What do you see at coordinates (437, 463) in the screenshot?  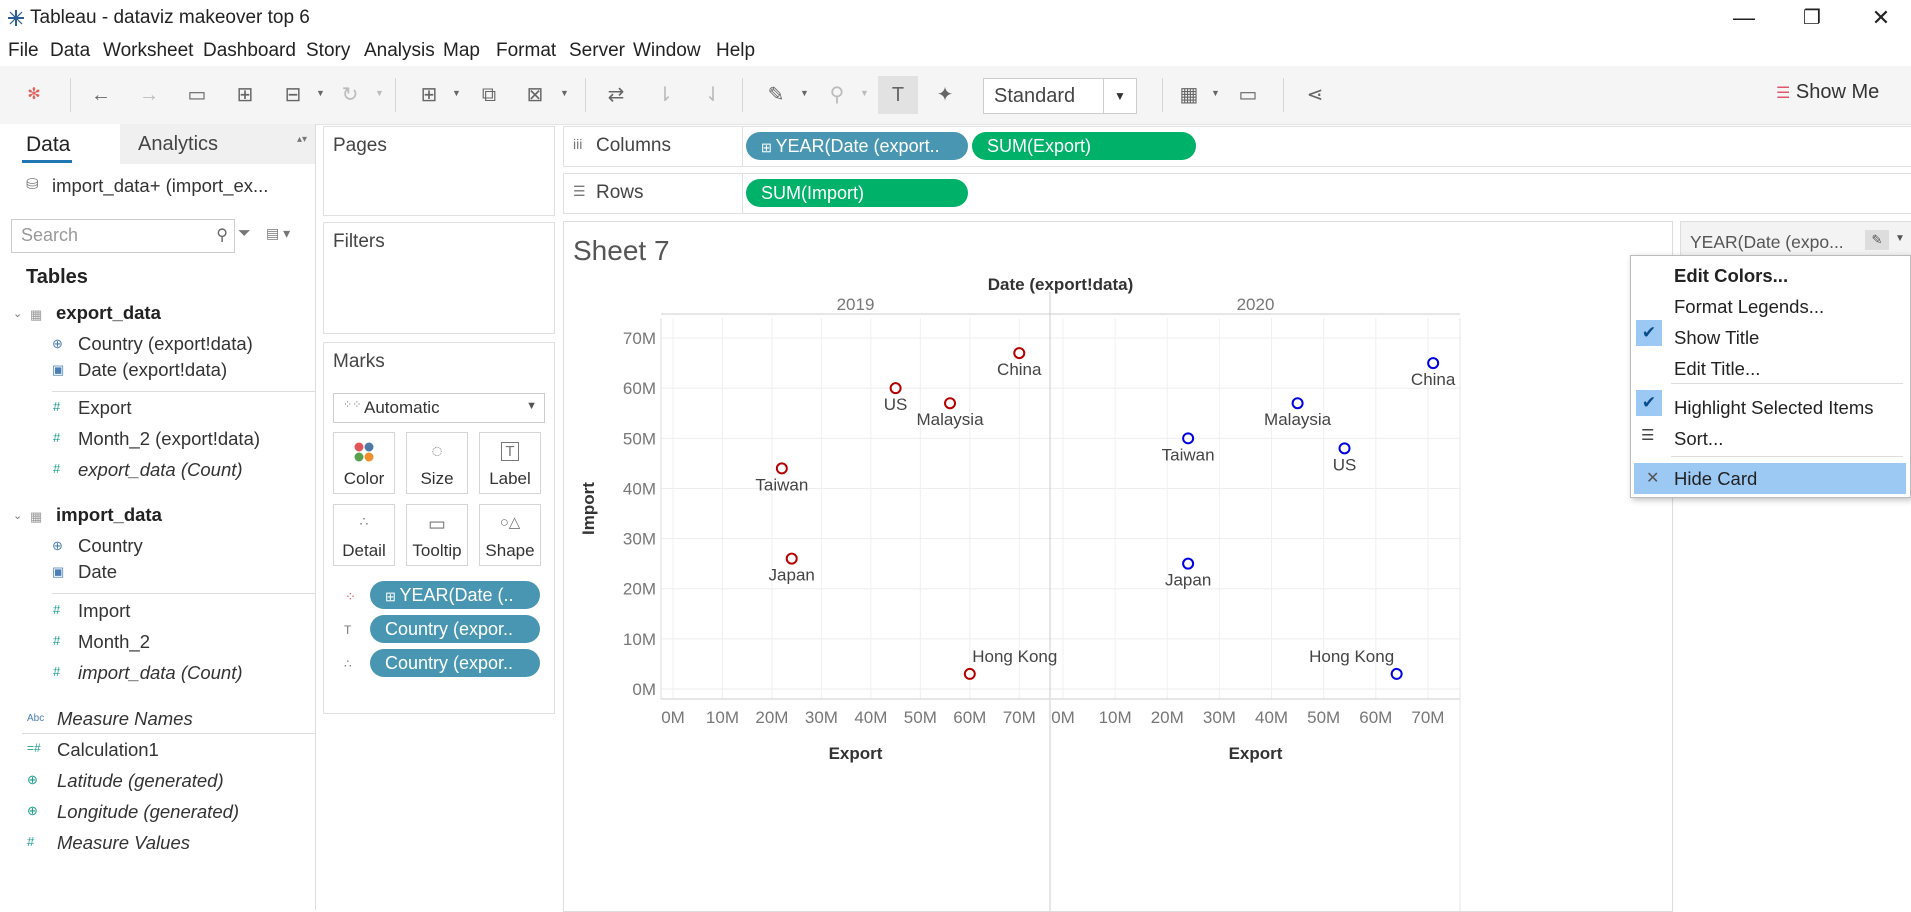 I see `size-button: ◌ Size` at bounding box center [437, 463].